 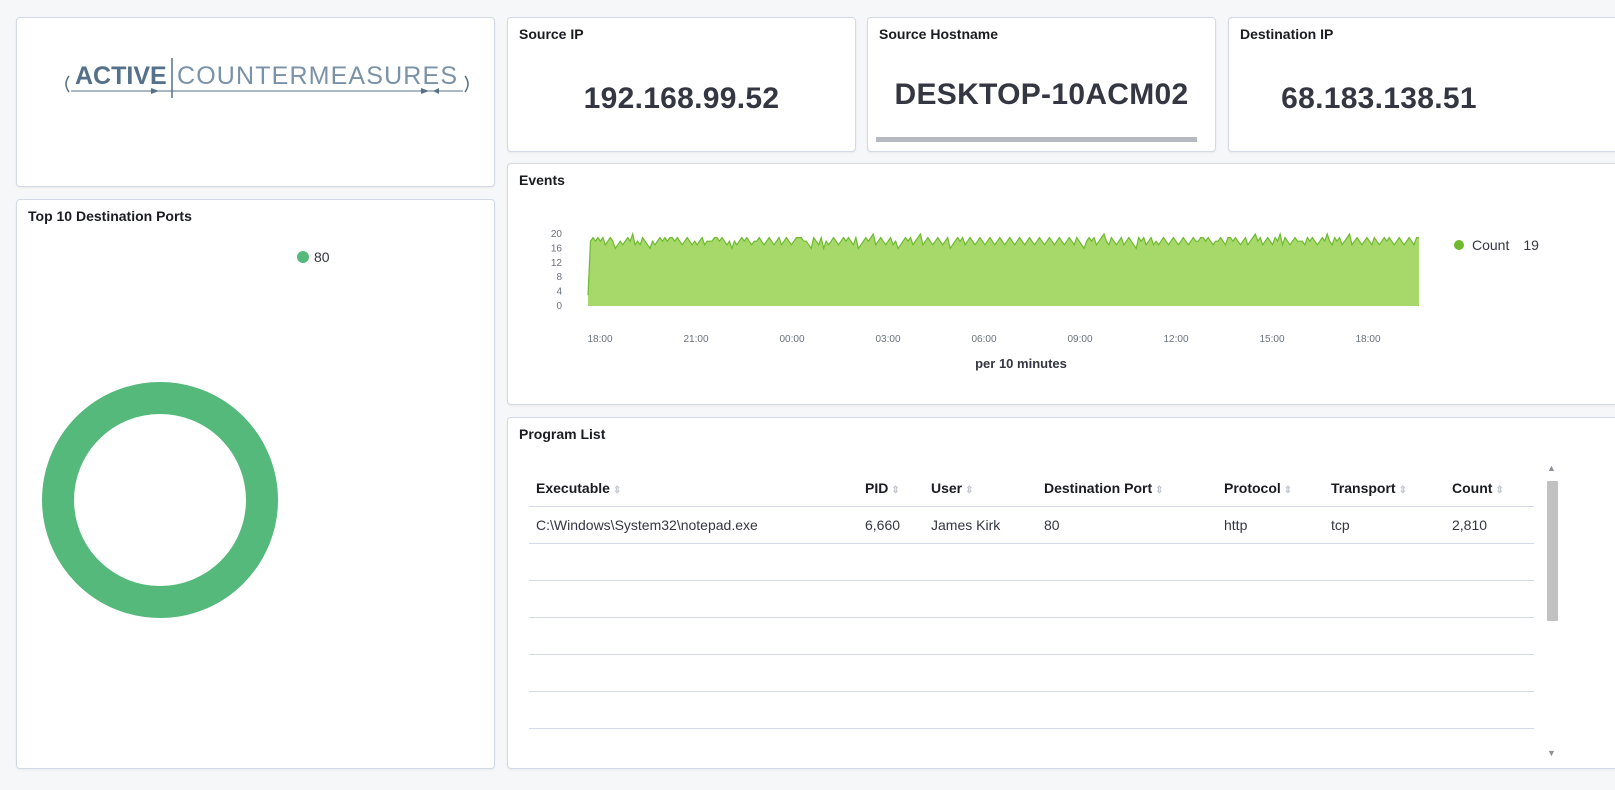 What do you see at coordinates (557, 234) in the screenshot?
I see `y-tick-label: 20` at bounding box center [557, 234].